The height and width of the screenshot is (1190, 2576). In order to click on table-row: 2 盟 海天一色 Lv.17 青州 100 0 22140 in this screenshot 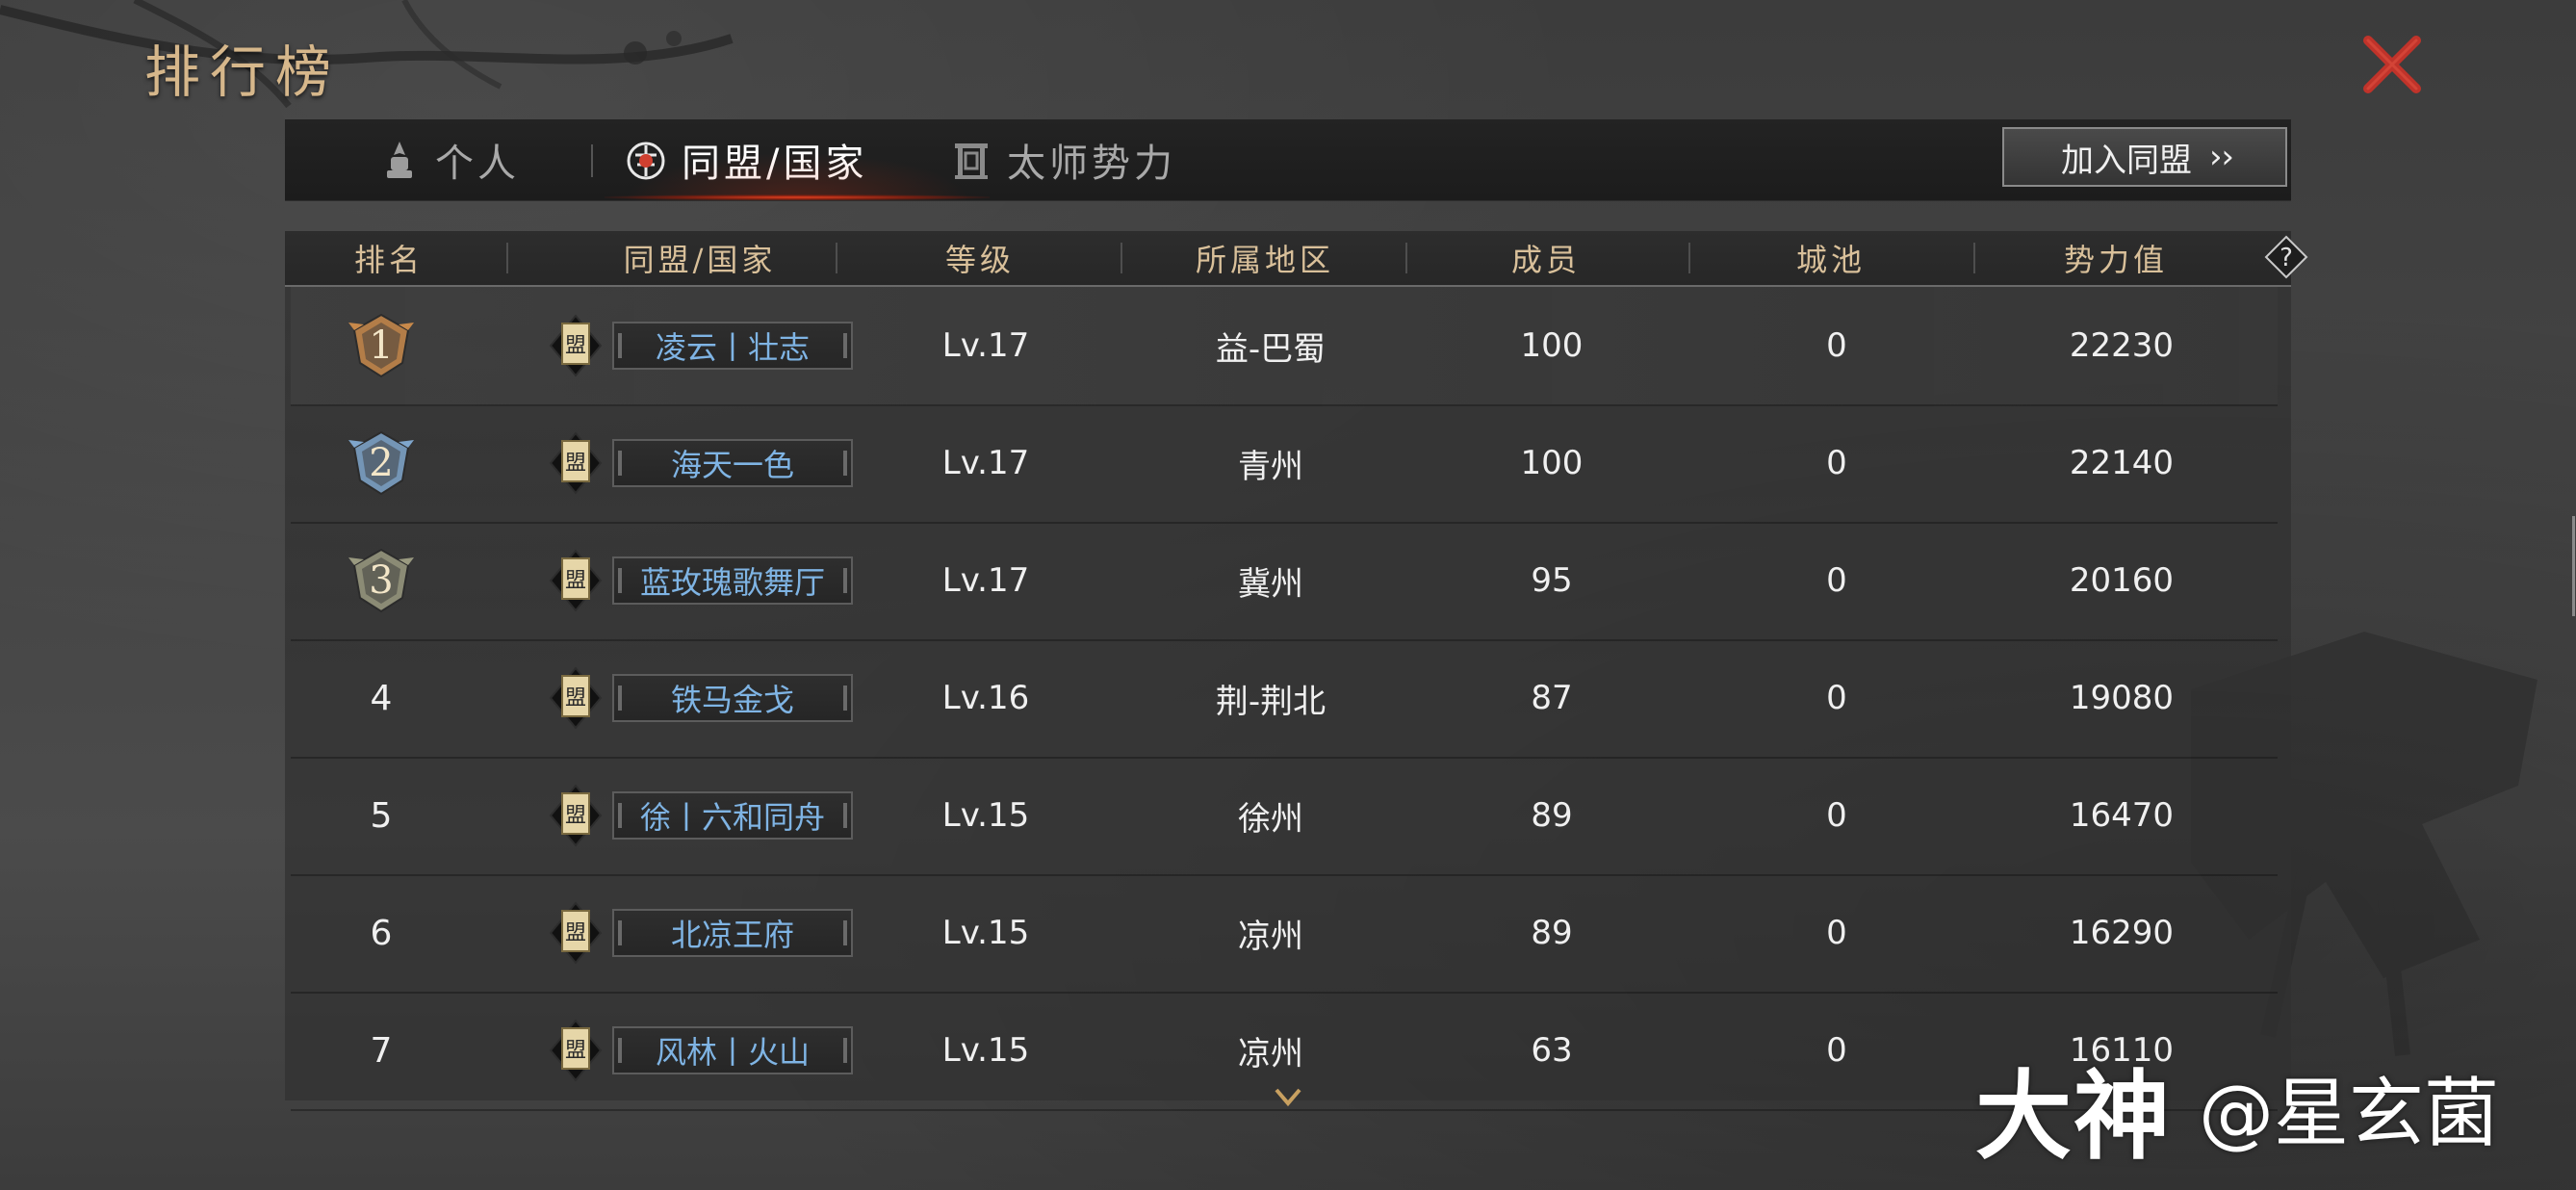, I will do `click(1285, 464)`.